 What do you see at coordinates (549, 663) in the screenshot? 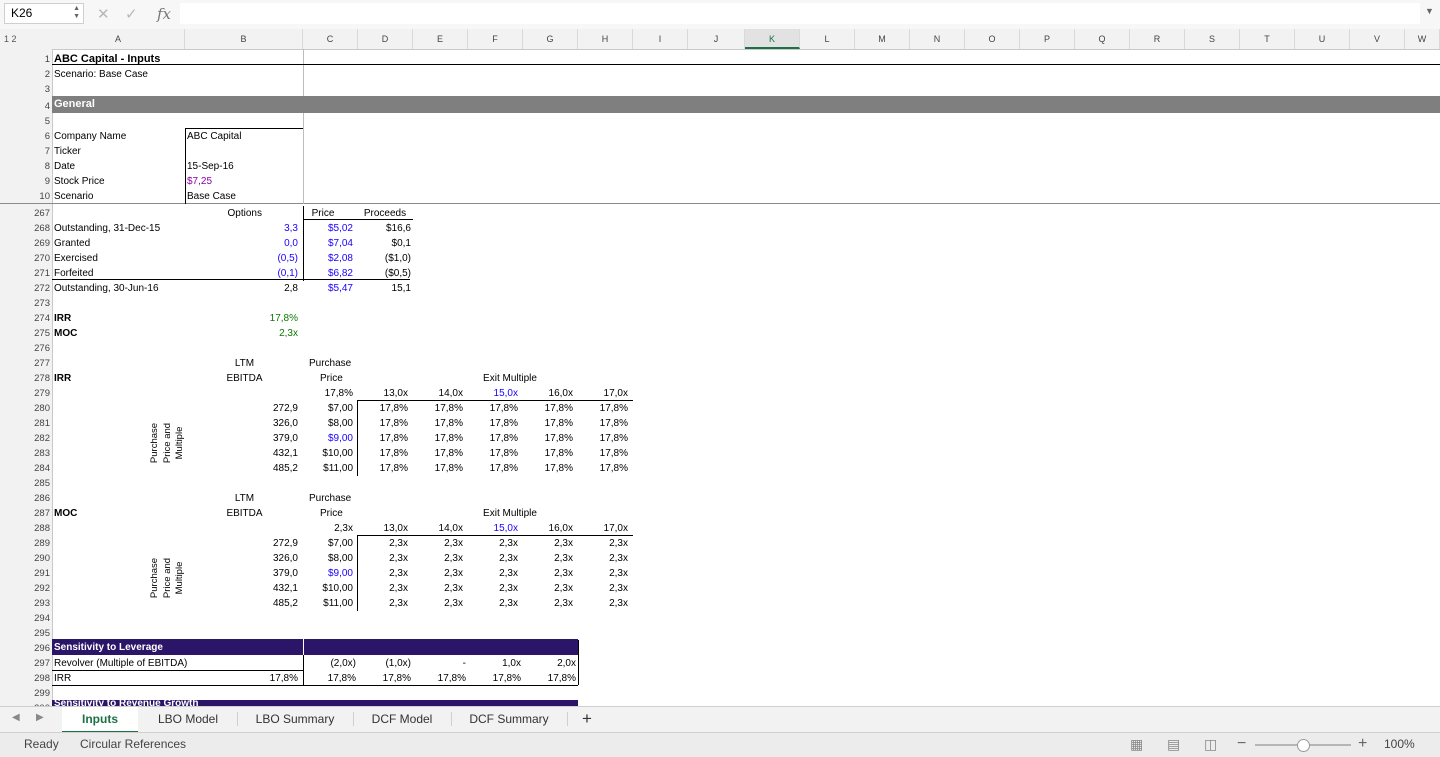
I see `revolver-value: 2,0x` at bounding box center [549, 663].